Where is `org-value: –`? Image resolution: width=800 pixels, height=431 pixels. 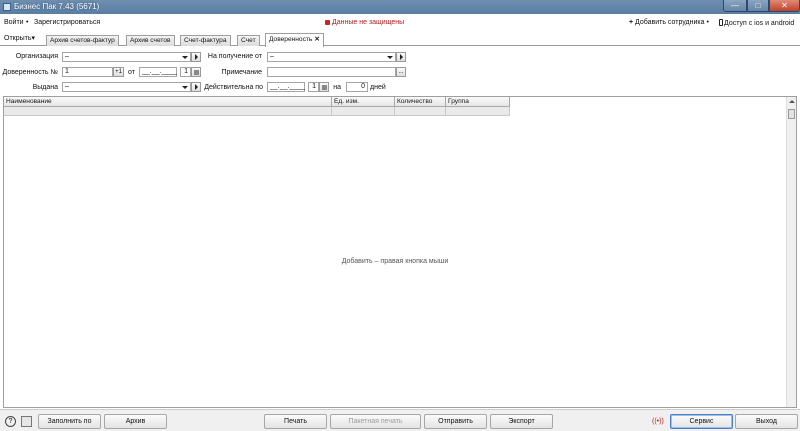
org-value: – is located at coordinates (67, 56).